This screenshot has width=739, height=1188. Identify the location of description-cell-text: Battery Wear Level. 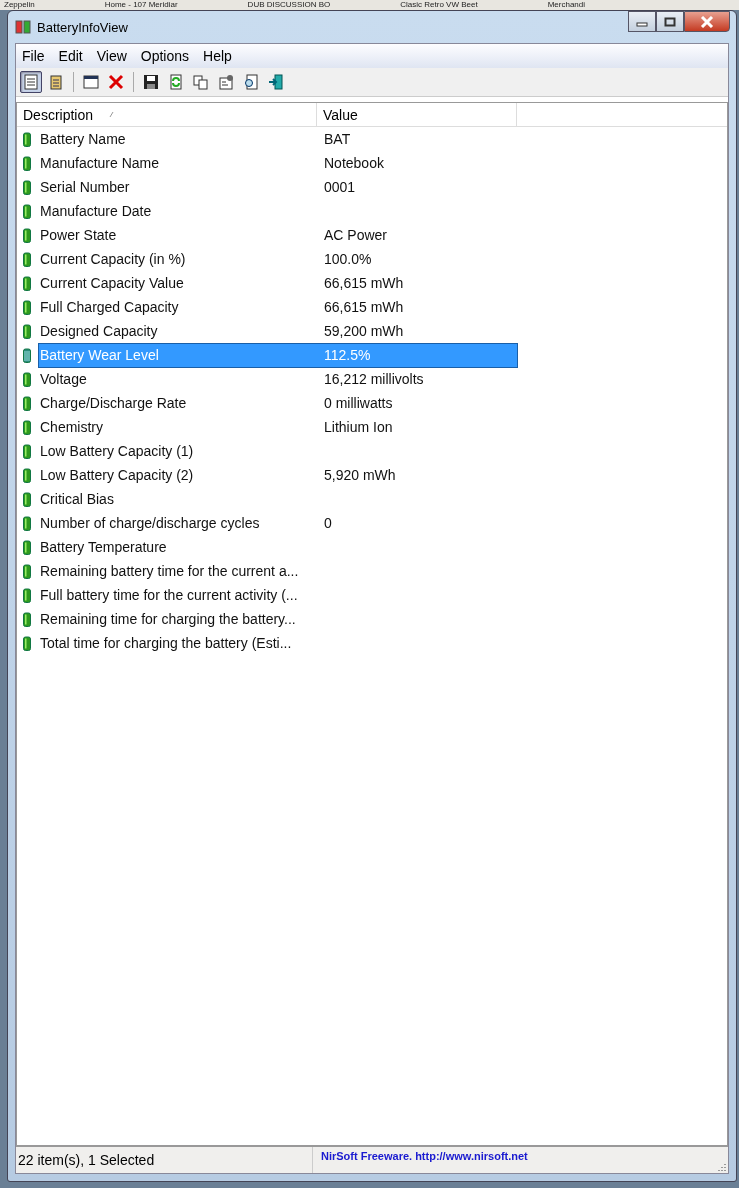
(99, 355).